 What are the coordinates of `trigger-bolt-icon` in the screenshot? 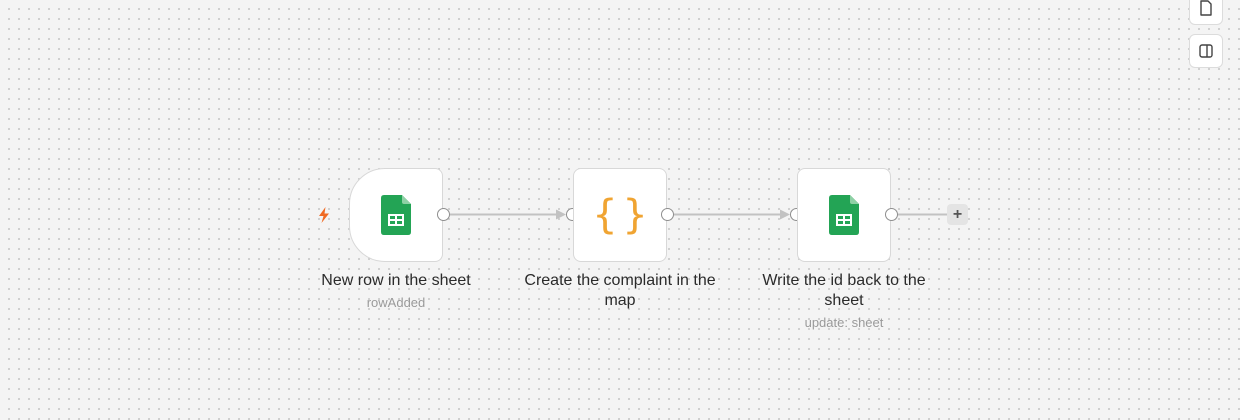 It's located at (324, 215).